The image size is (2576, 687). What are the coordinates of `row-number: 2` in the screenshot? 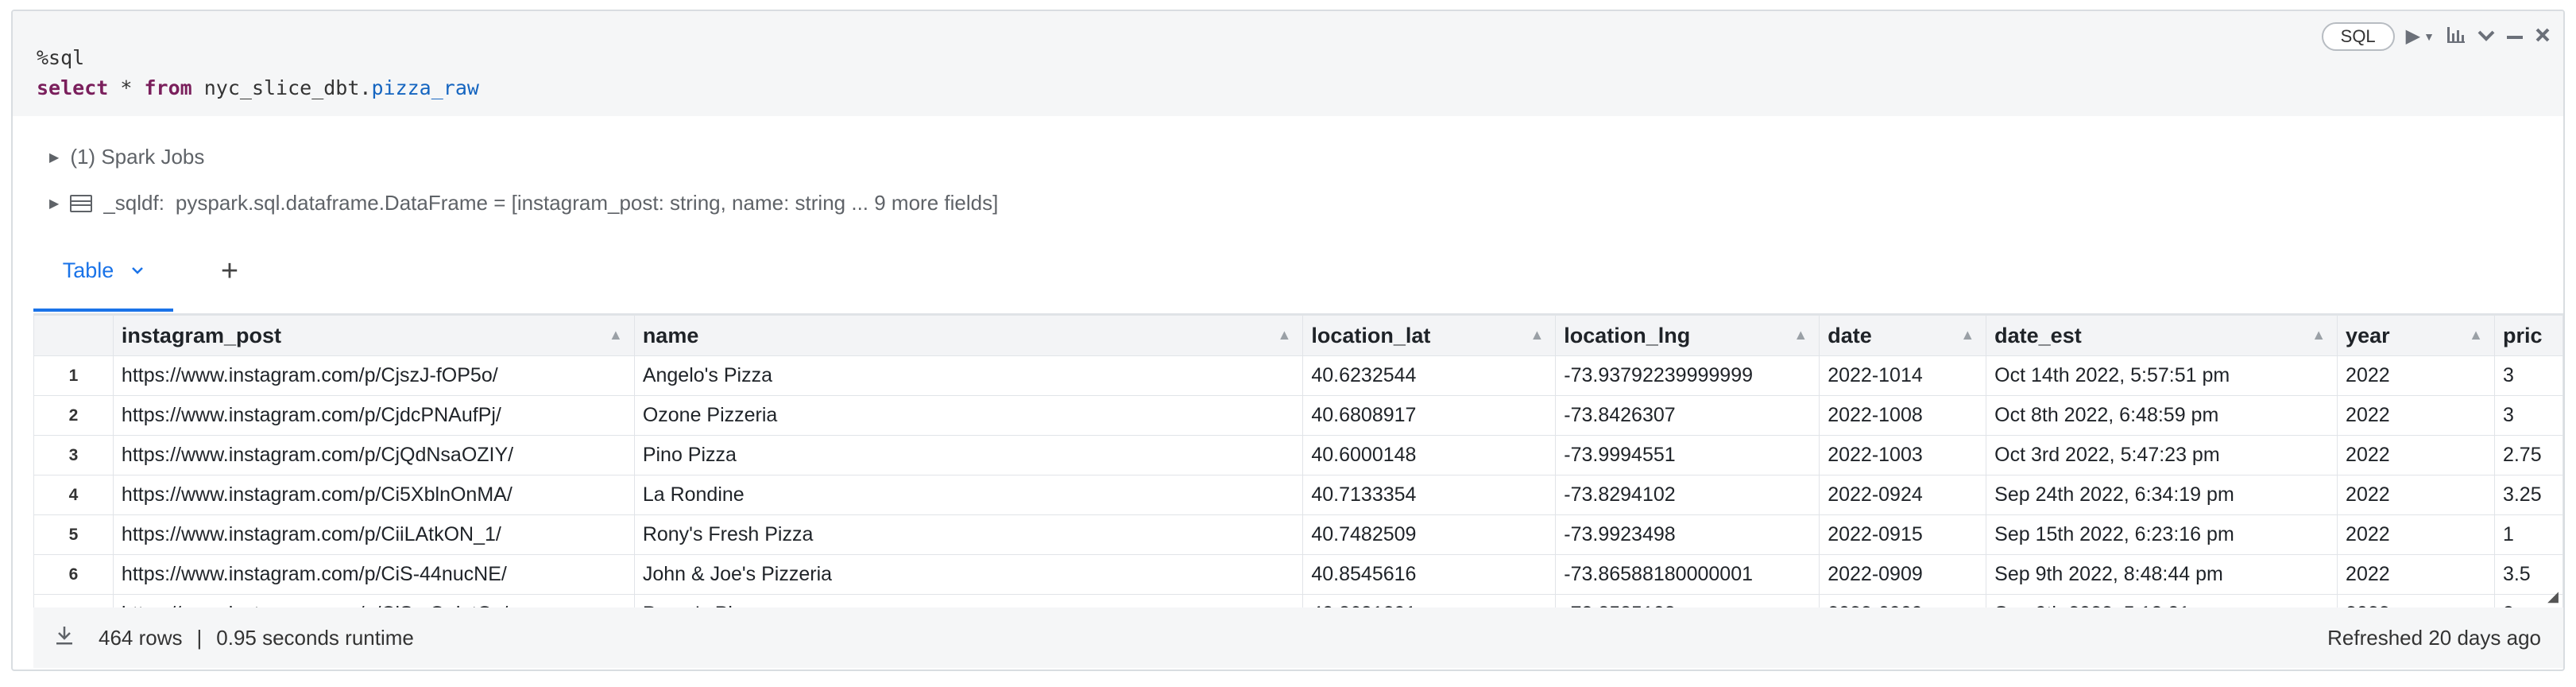 It's located at (73, 416).